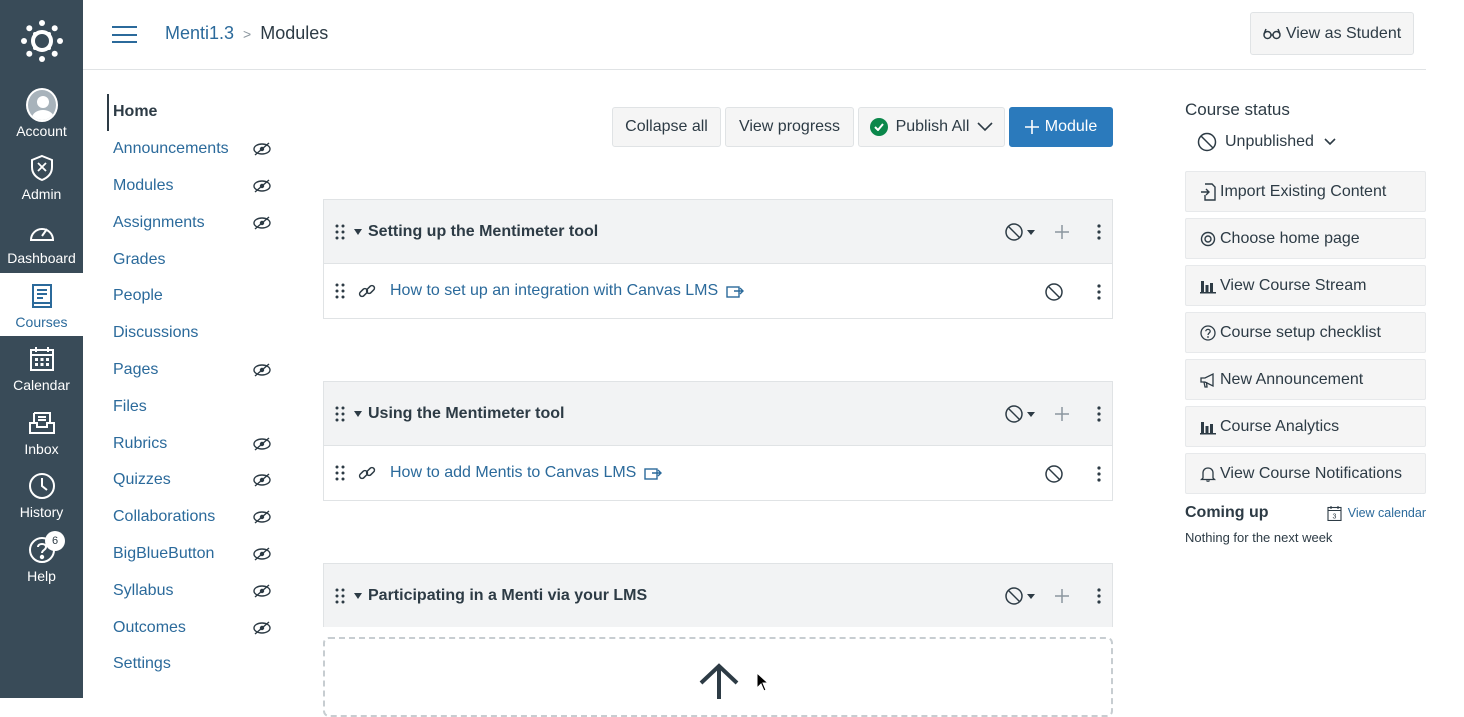 The height and width of the screenshot is (717, 1464). What do you see at coordinates (41, 104) in the screenshot?
I see `avatar-icon` at bounding box center [41, 104].